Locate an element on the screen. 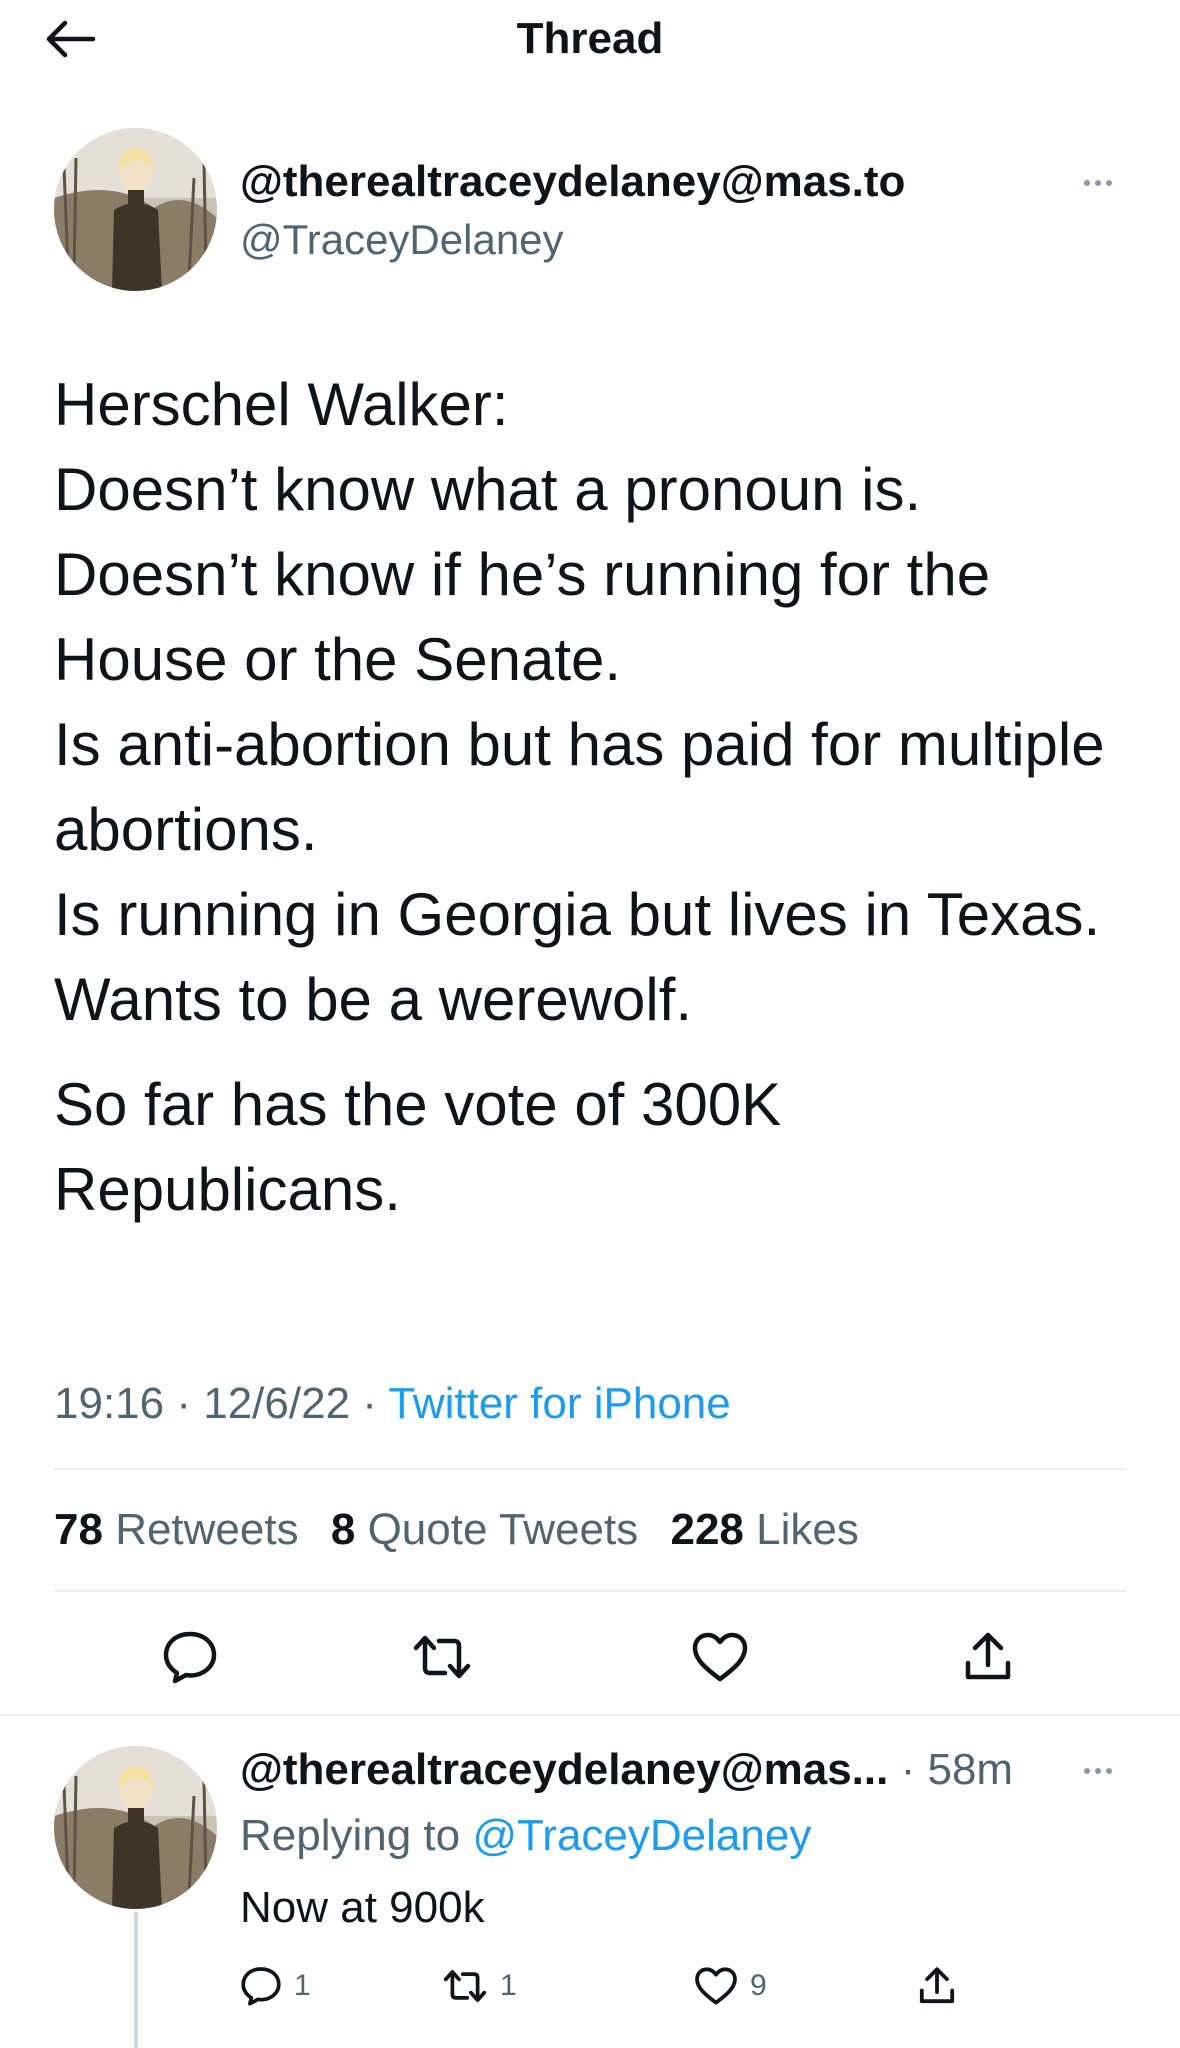  retweet-button is located at coordinates (442, 1657).